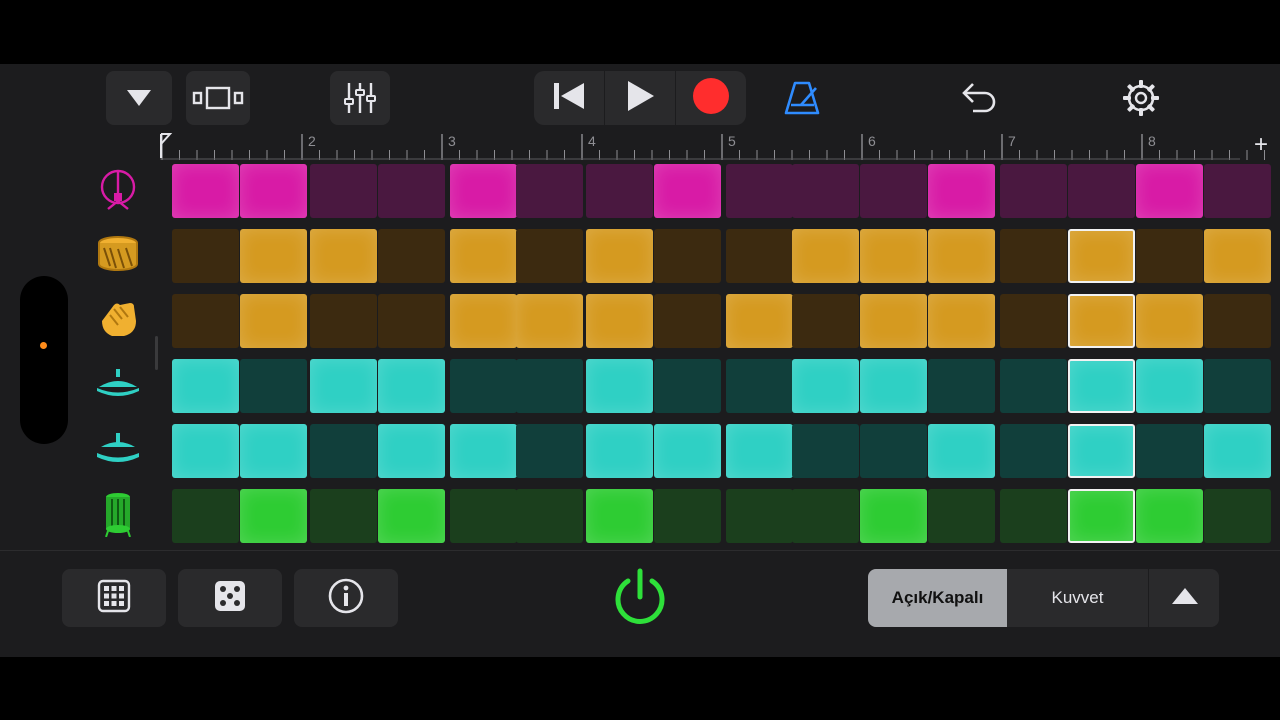 The height and width of the screenshot is (720, 1280). What do you see at coordinates (44, 360) in the screenshot?
I see `pattern-rail` at bounding box center [44, 360].